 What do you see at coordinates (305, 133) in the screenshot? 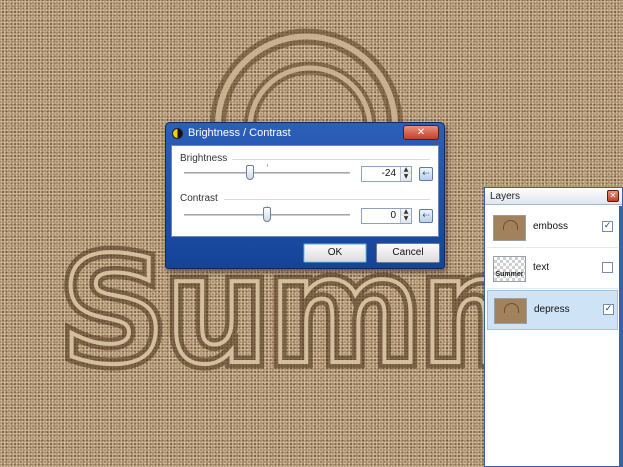
I see `dialog-titlebar: Brightness / Contrast ✕` at bounding box center [305, 133].